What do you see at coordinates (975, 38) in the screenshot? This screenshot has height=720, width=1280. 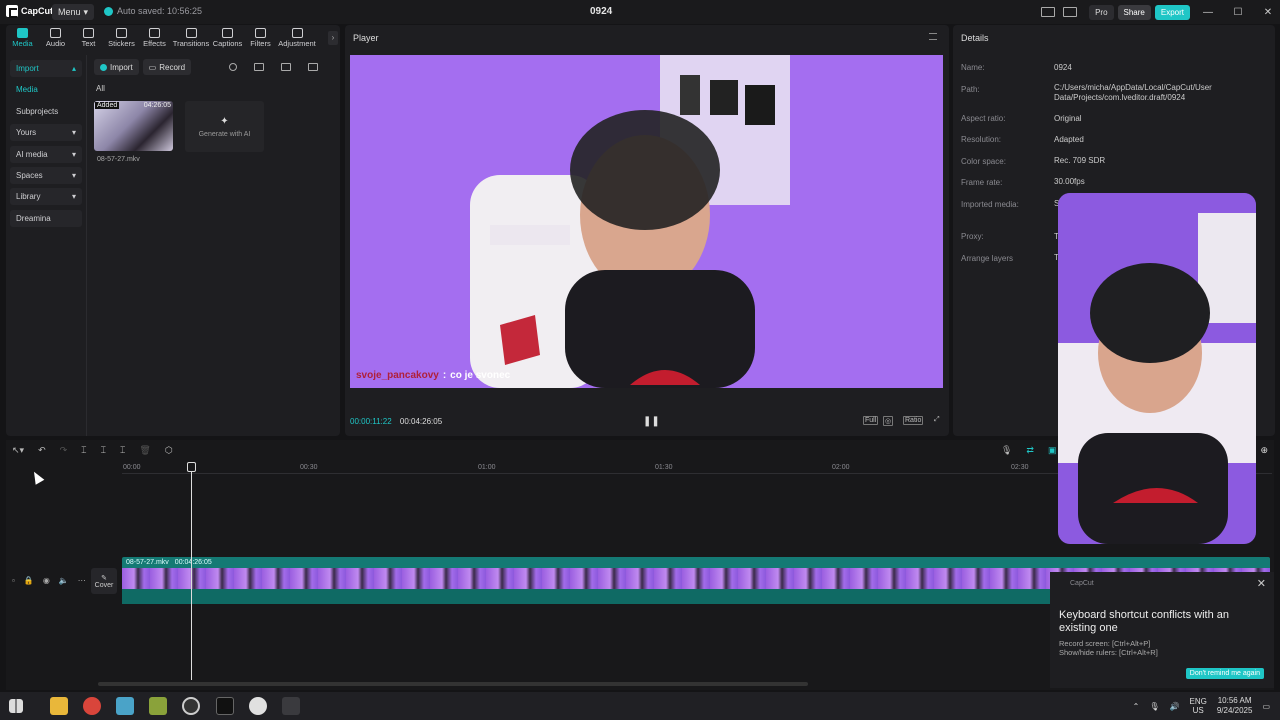 I see `details-title: Details` at bounding box center [975, 38].